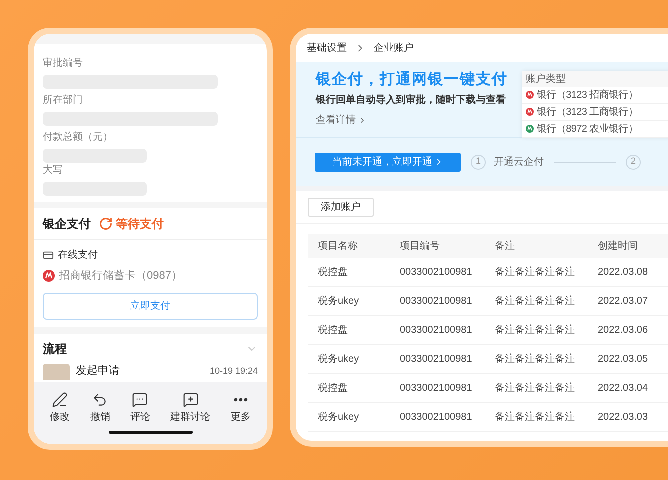 This screenshot has height=480, width=668. I want to click on field-label: 所在部门, so click(63, 101).